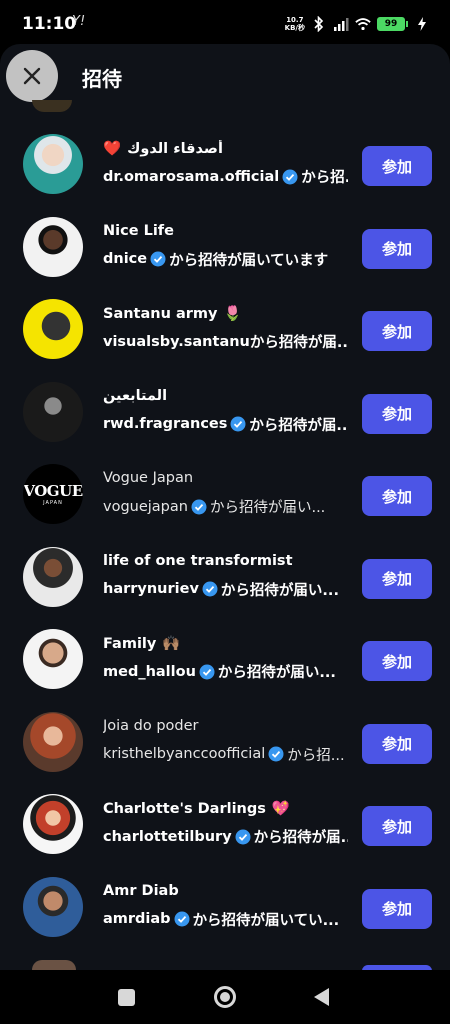 This screenshot has width=450, height=1024. What do you see at coordinates (280, 809) in the screenshot?
I see `invite-name-emoji: 💖` at bounding box center [280, 809].